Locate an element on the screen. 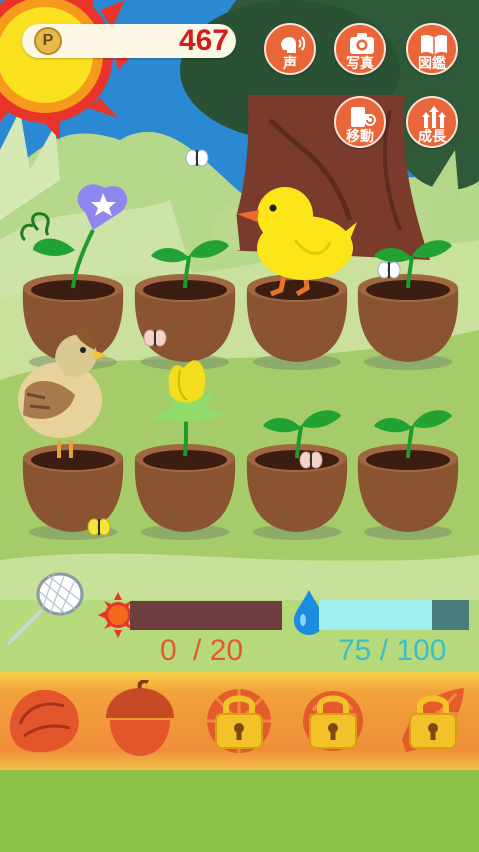  pot-r2-c2 is located at coordinates (185, 450).